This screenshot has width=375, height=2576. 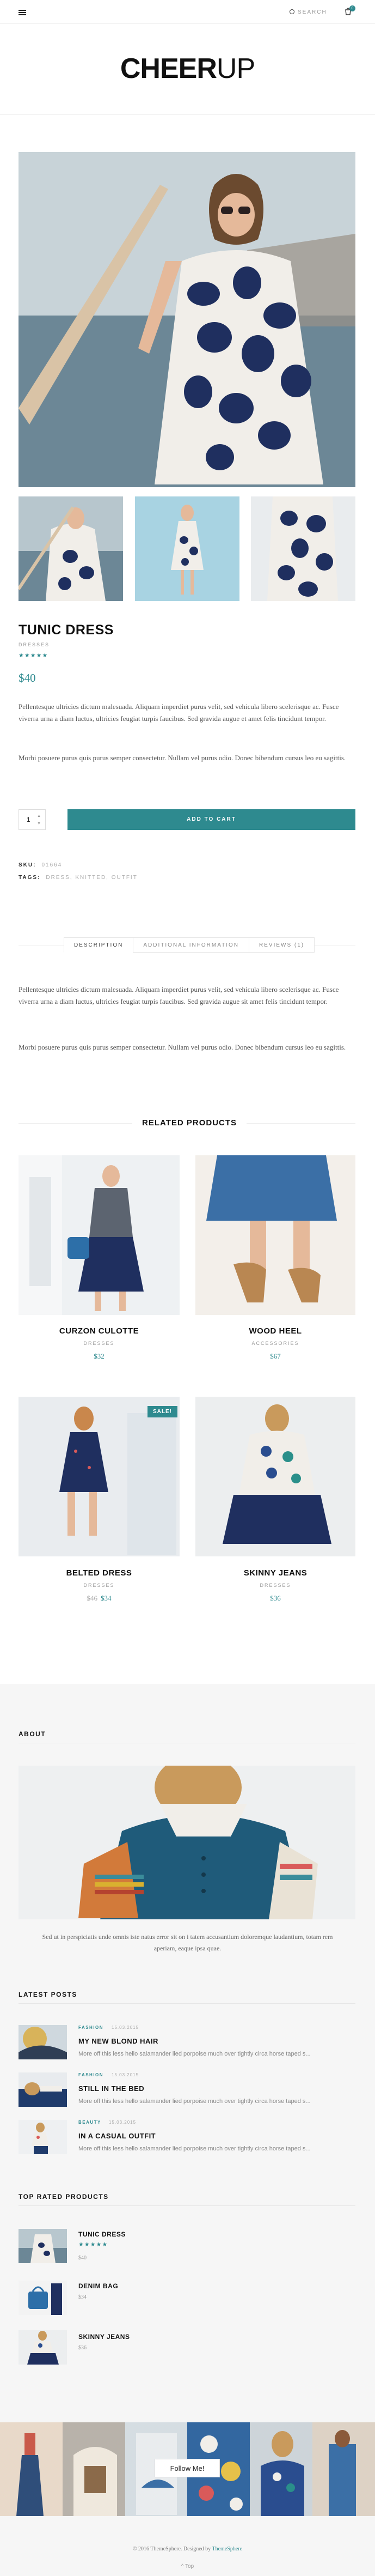 What do you see at coordinates (125, 2075) in the screenshot?
I see `post-date-2: 15.03.2015` at bounding box center [125, 2075].